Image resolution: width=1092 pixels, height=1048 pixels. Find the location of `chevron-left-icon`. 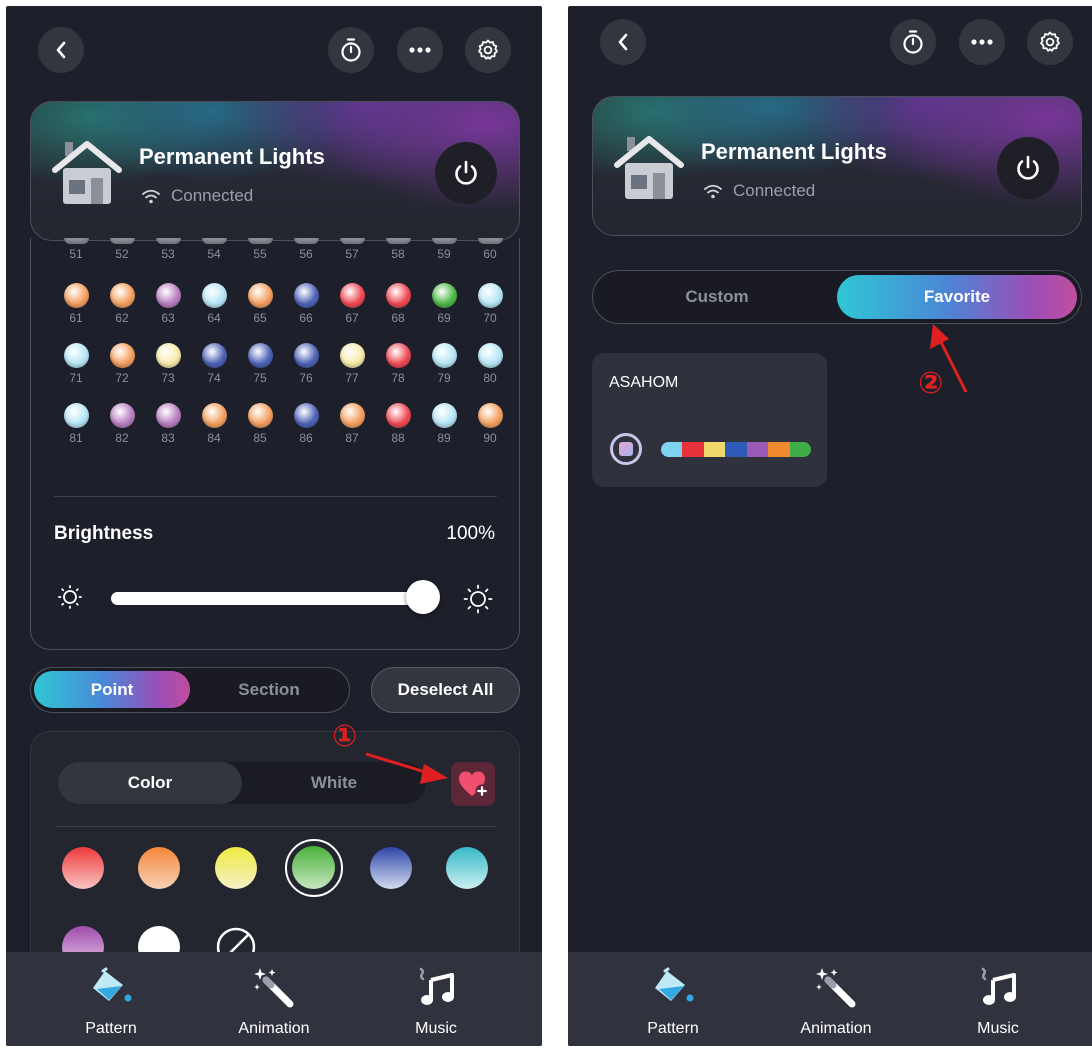

chevron-left-icon is located at coordinates (623, 42).